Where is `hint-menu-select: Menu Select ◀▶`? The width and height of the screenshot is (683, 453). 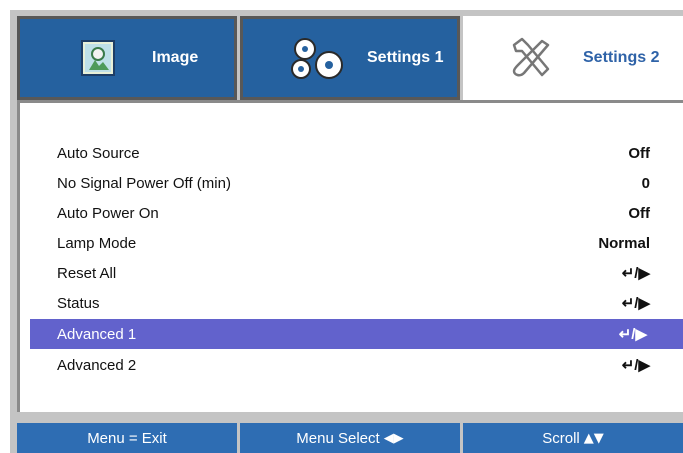
hint-menu-select: Menu Select ◀▶ is located at coordinates (350, 438).